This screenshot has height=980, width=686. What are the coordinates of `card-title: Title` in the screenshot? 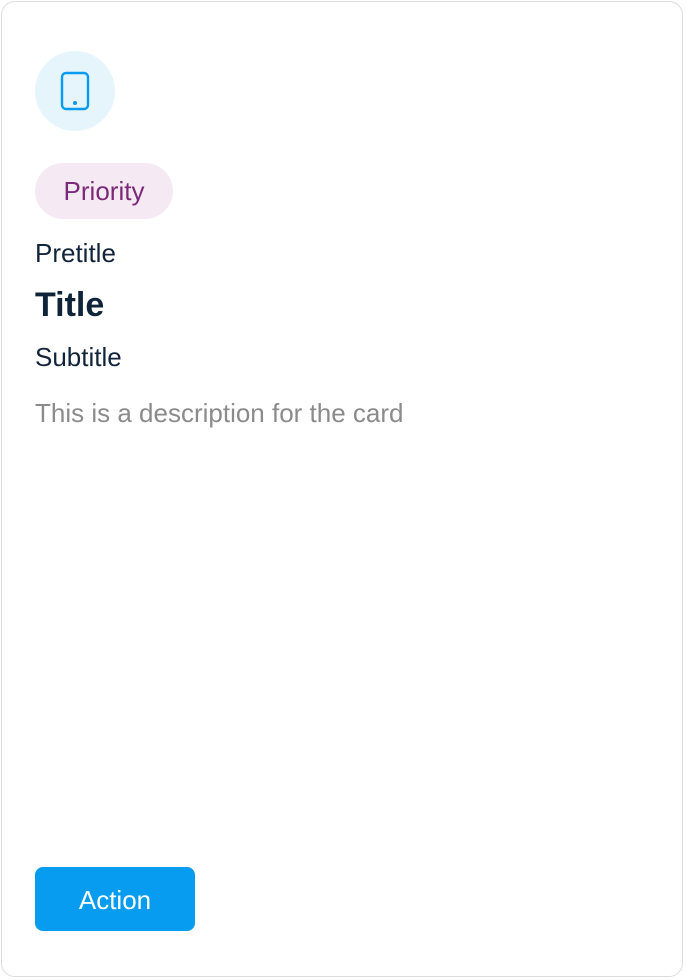 It's located at (70, 305).